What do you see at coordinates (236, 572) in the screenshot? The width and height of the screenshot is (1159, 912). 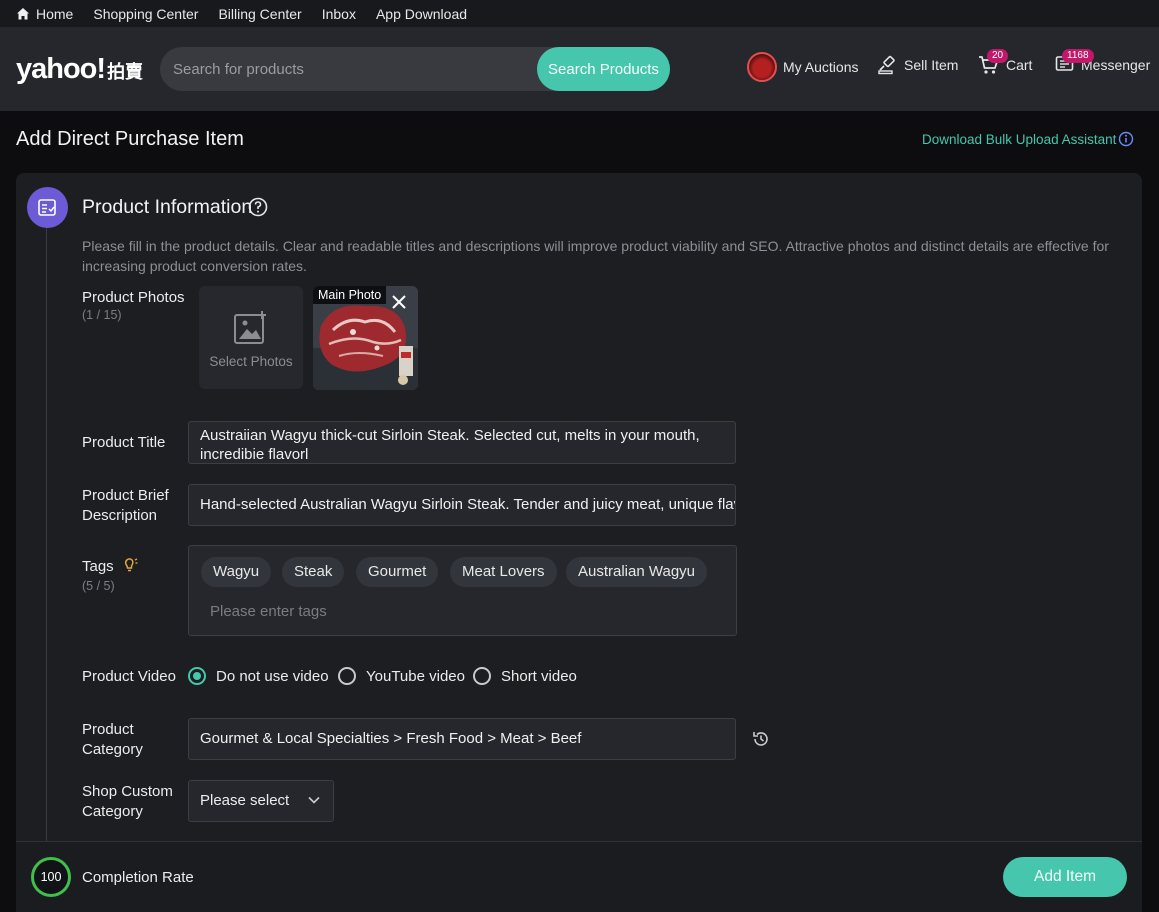 I see `tag-chip: Wagyu` at bounding box center [236, 572].